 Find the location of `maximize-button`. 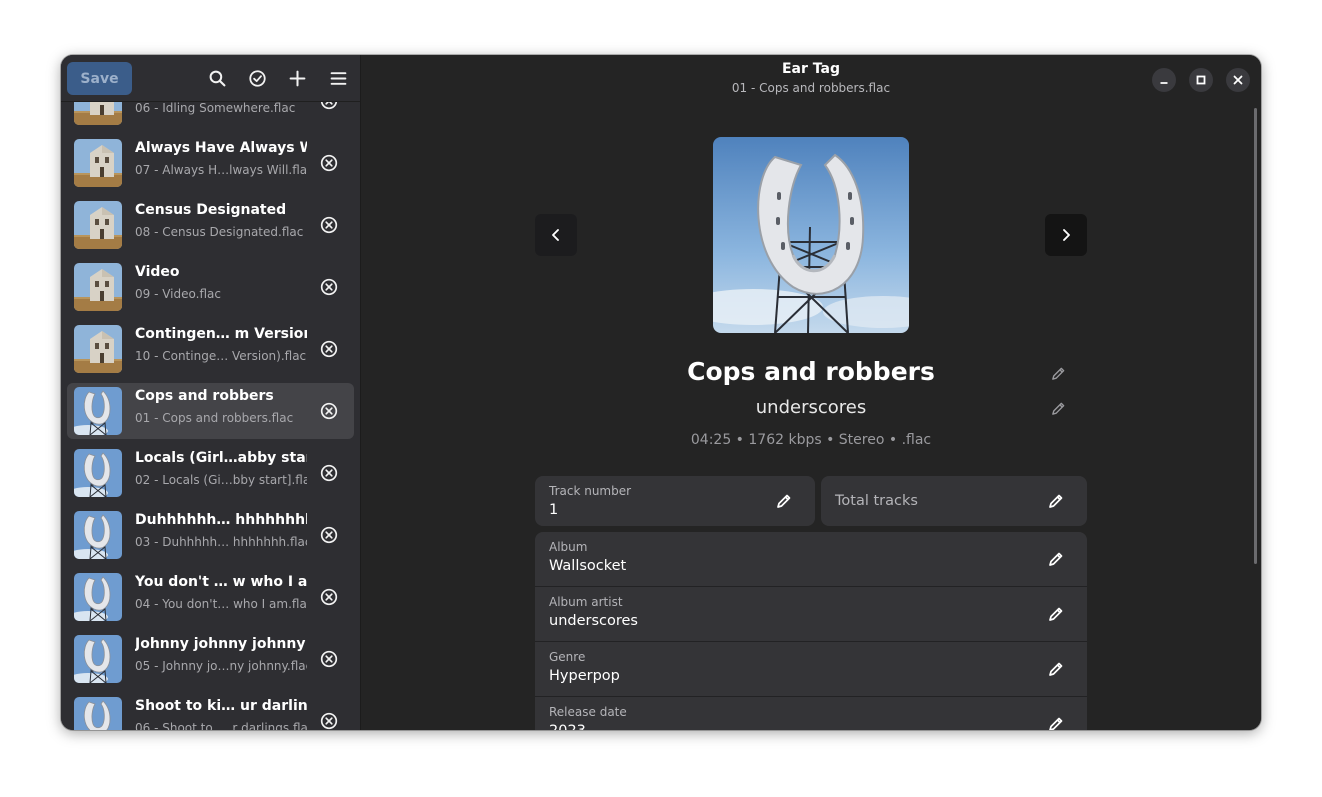

maximize-button is located at coordinates (1201, 80).